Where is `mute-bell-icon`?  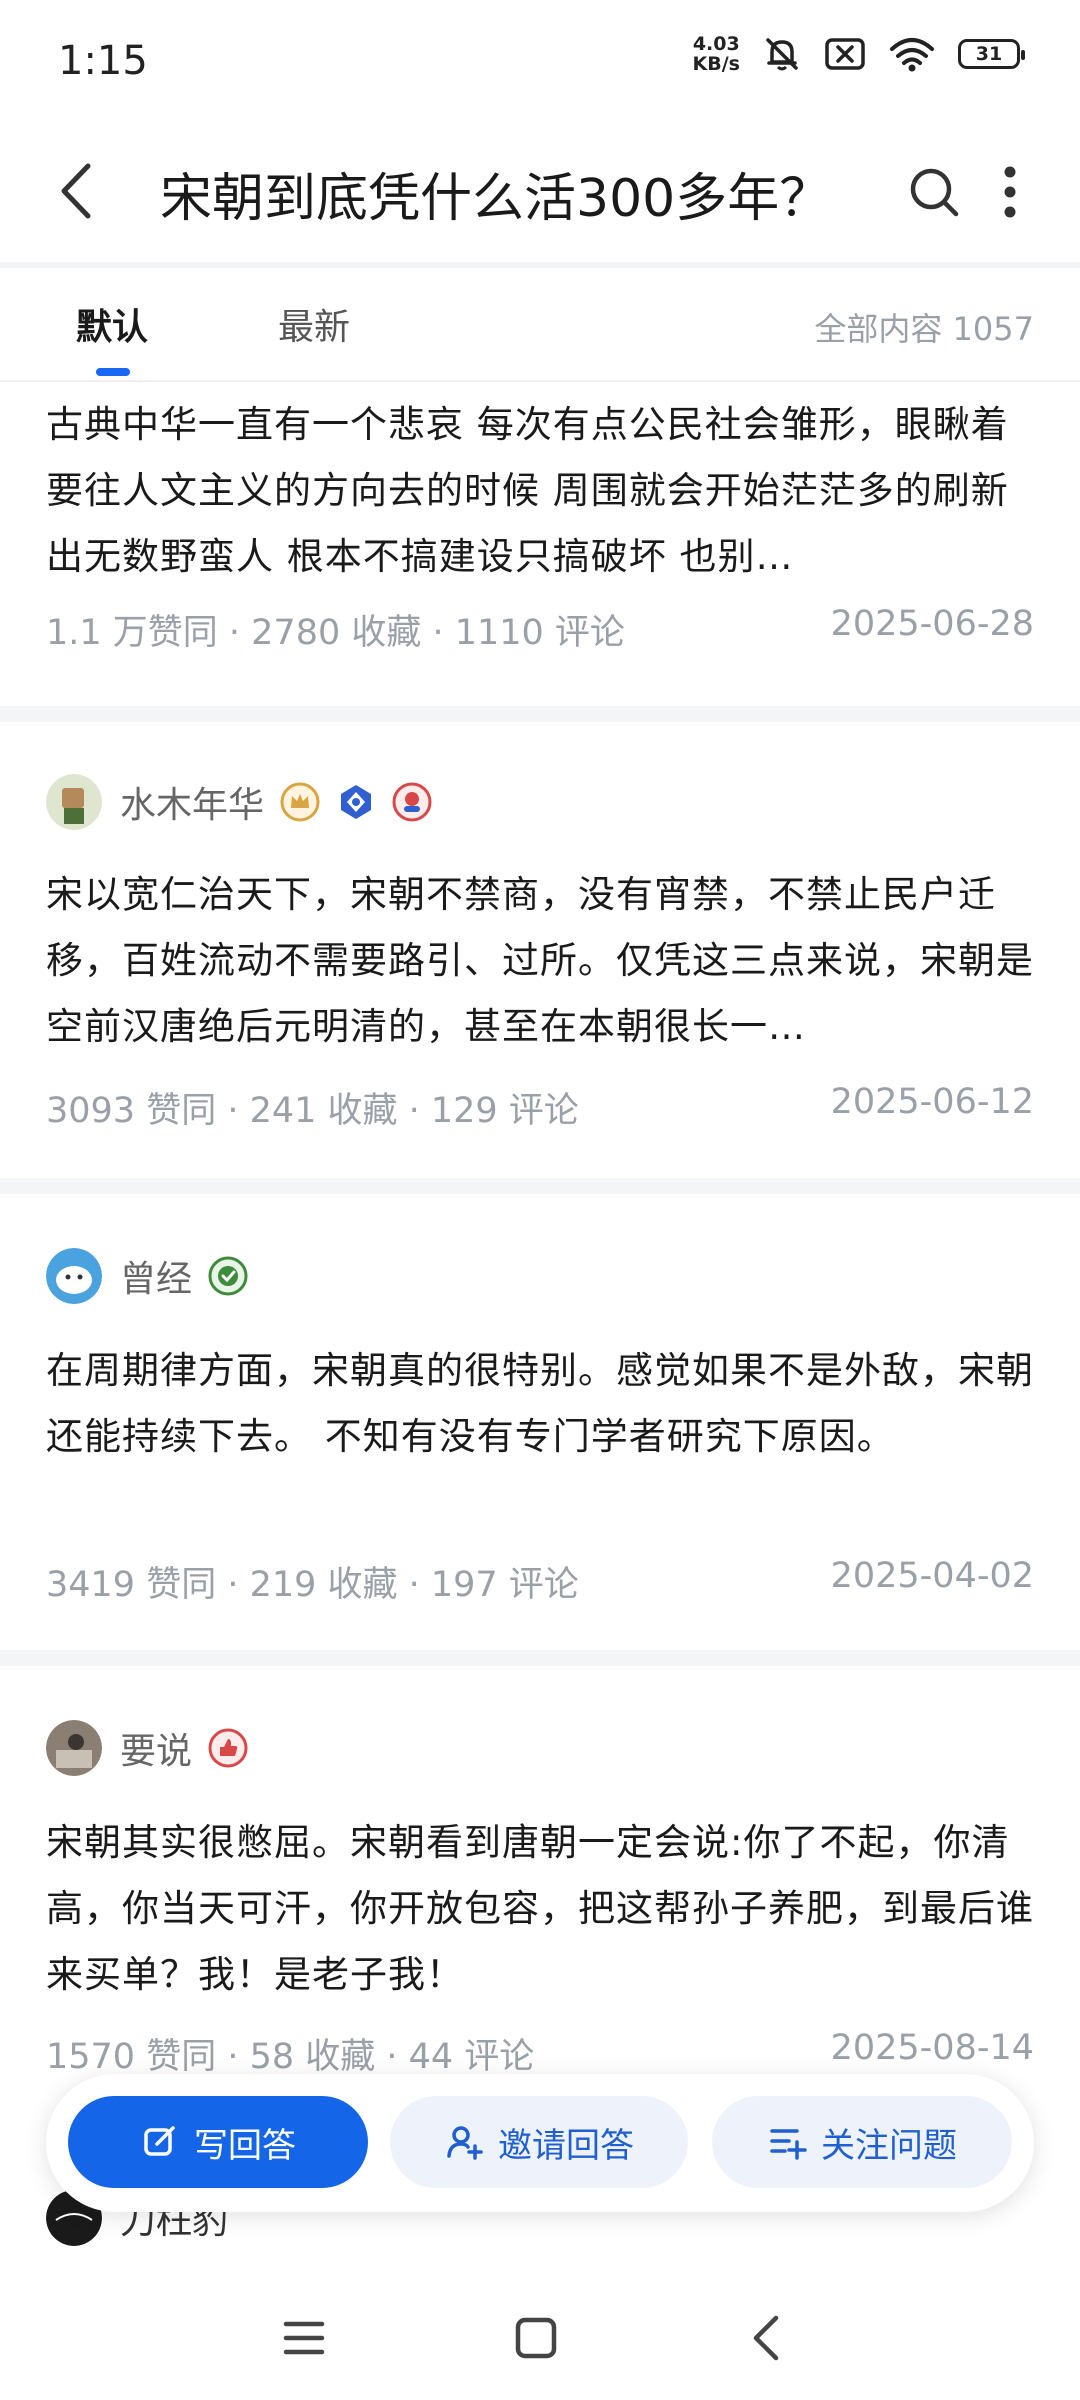
mute-bell-icon is located at coordinates (782, 54).